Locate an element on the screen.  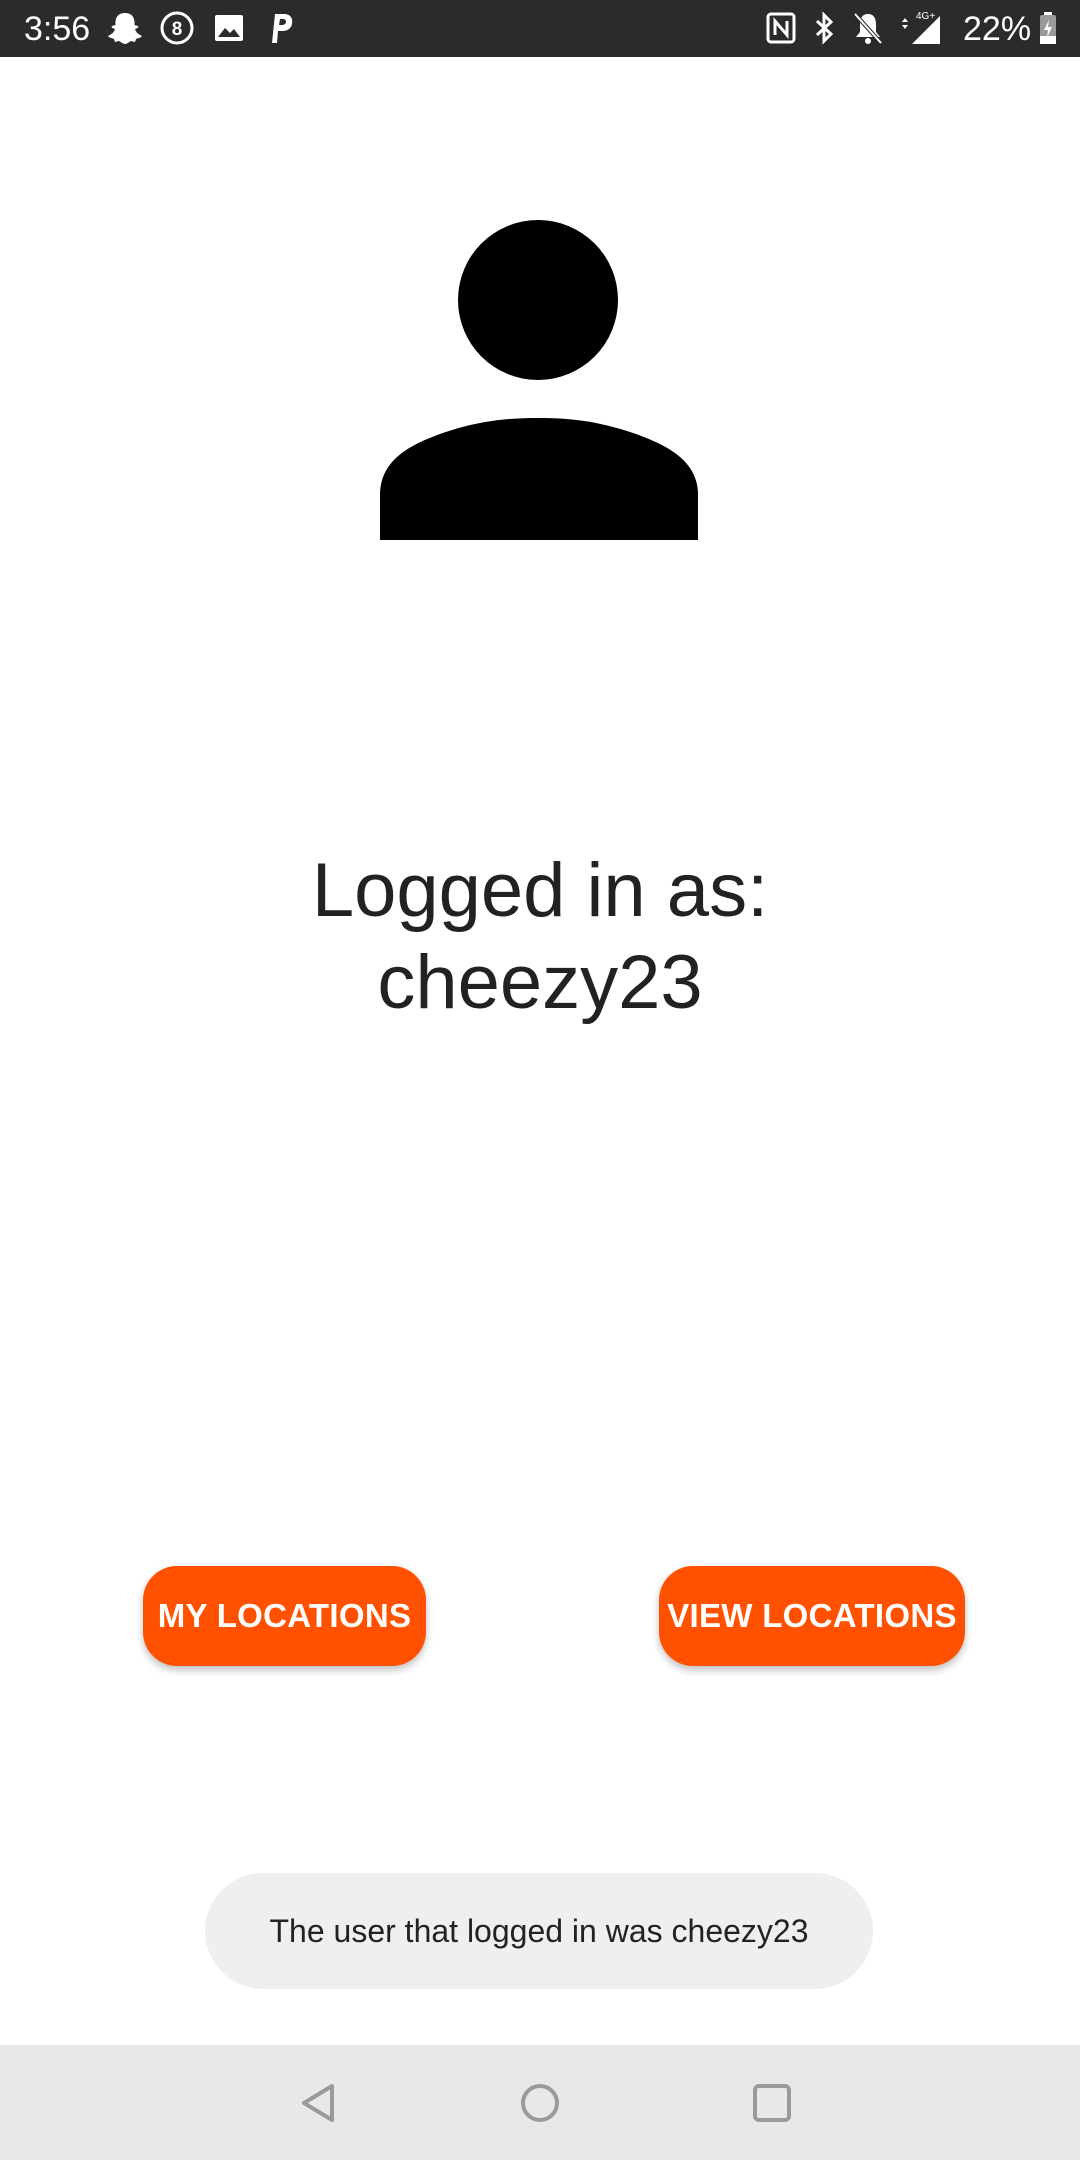
my-locations-label: MY LOCATIONS is located at coordinates (284, 1615).